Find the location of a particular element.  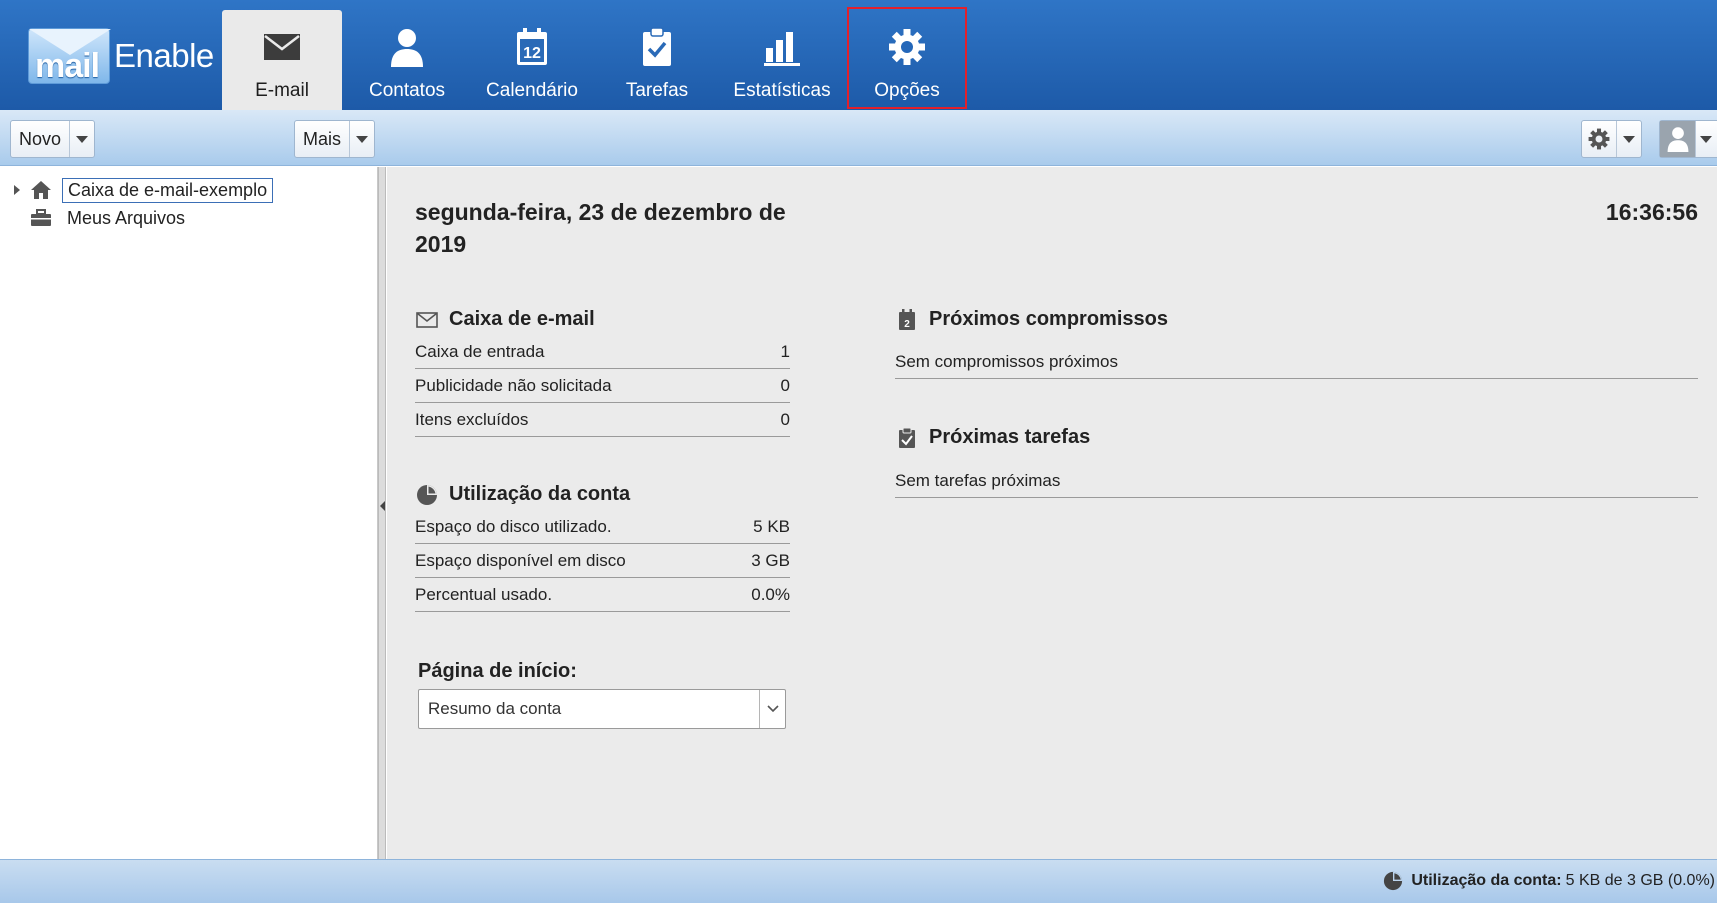

row-label: Espaço do disco utilizado. is located at coordinates (513, 526).